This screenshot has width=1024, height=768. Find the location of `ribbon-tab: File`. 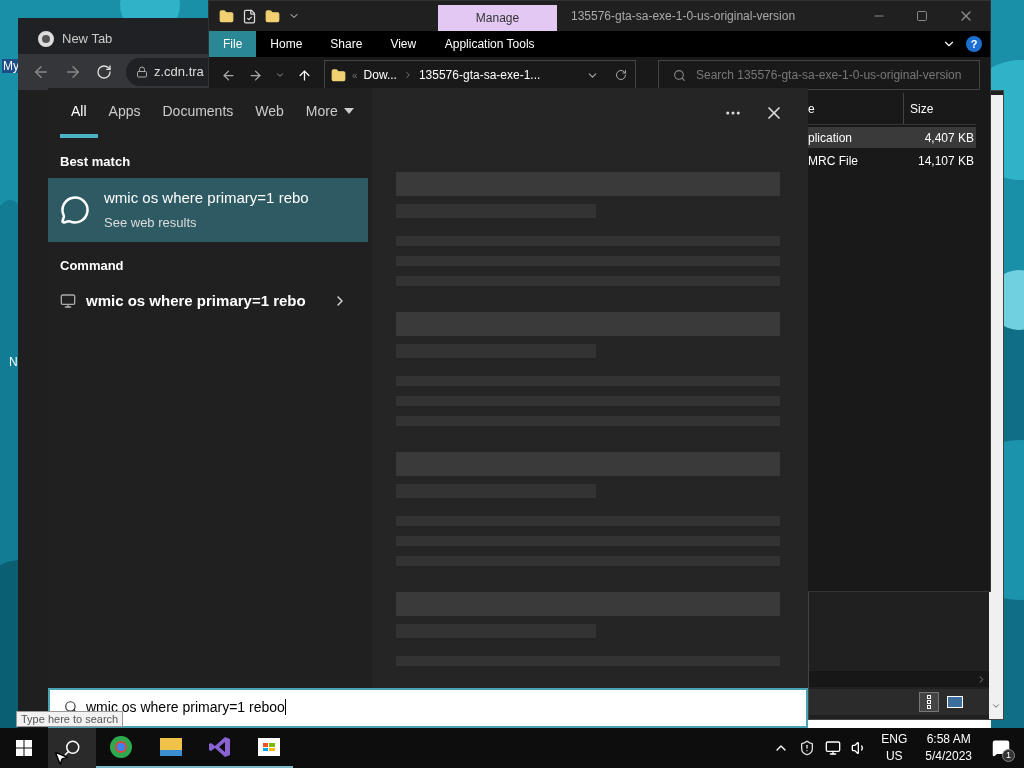

ribbon-tab: File is located at coordinates (233, 44).